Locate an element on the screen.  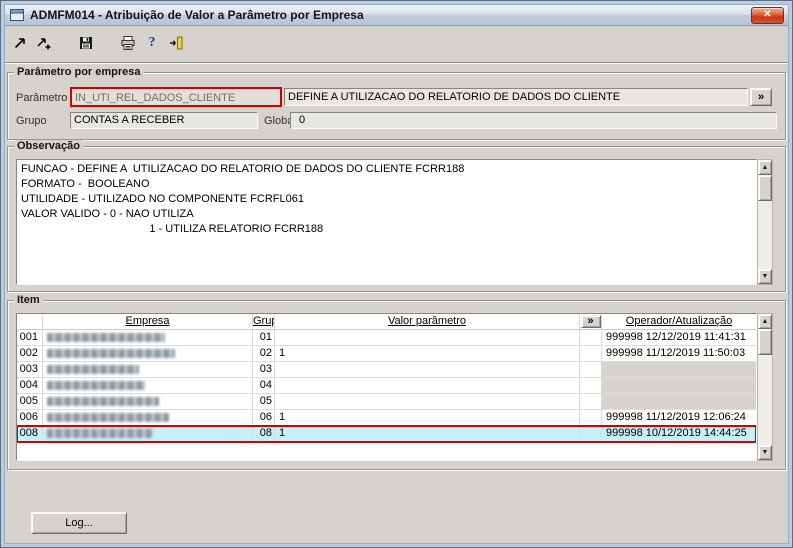
close-icon: ✕ is located at coordinates (767, 14).